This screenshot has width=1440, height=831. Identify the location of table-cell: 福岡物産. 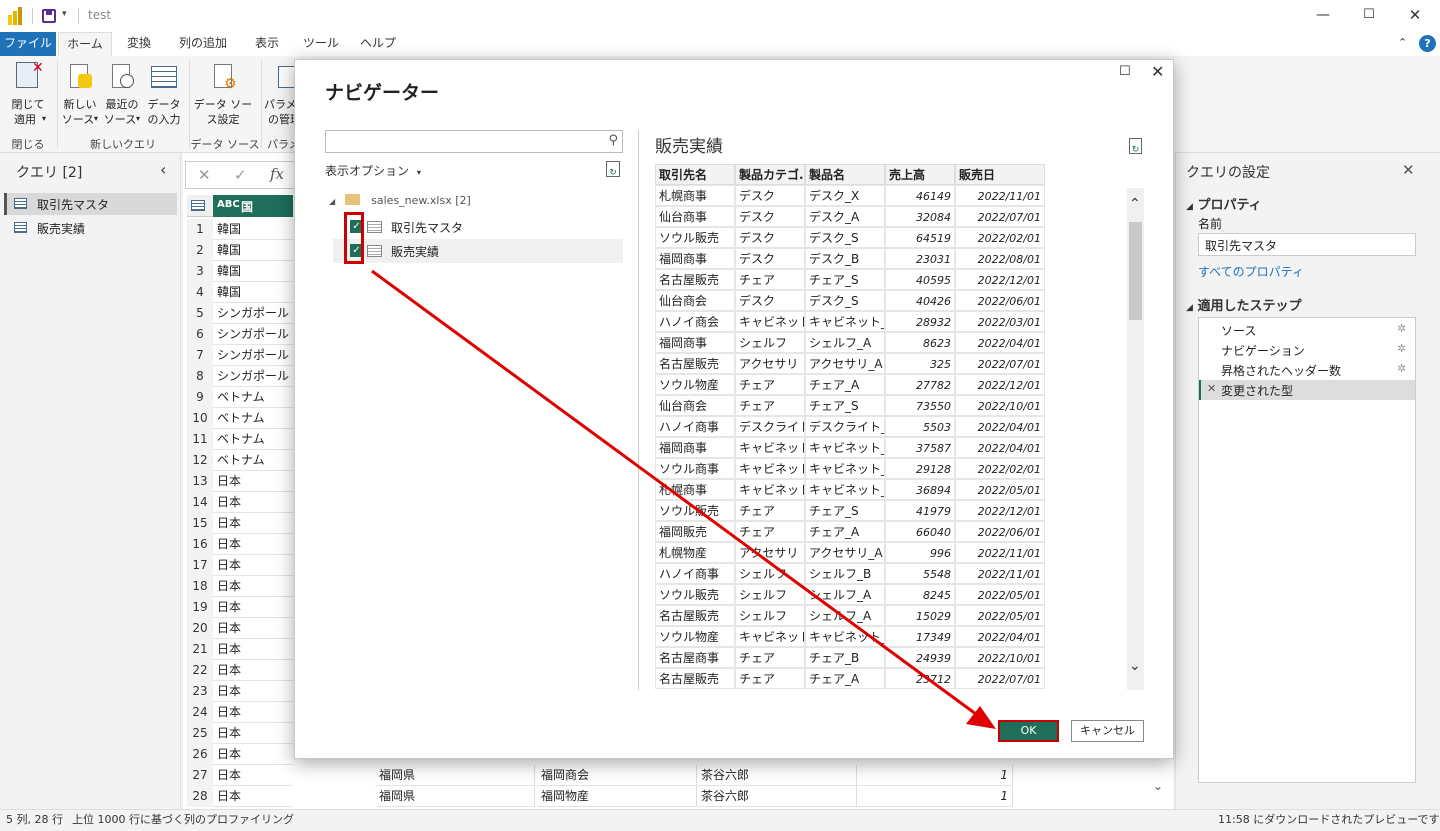
(617, 796).